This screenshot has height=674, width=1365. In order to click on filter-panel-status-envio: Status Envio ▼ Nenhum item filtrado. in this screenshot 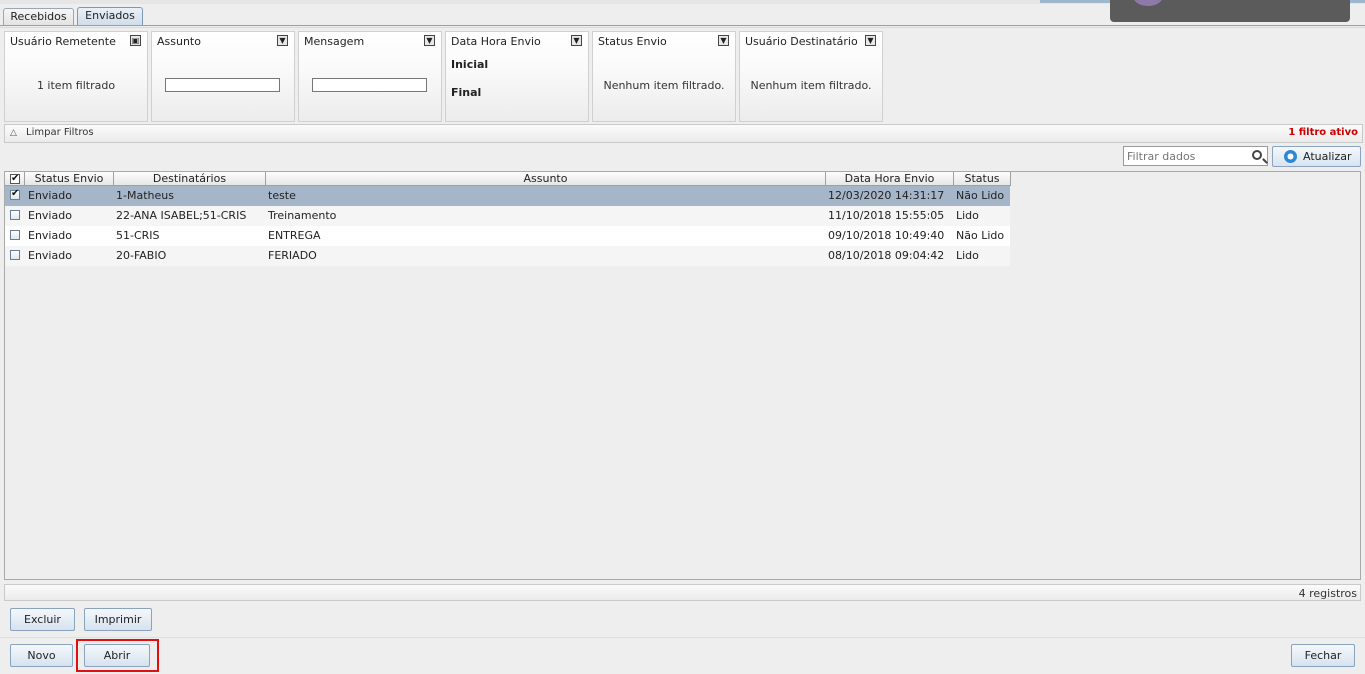, I will do `click(664, 76)`.